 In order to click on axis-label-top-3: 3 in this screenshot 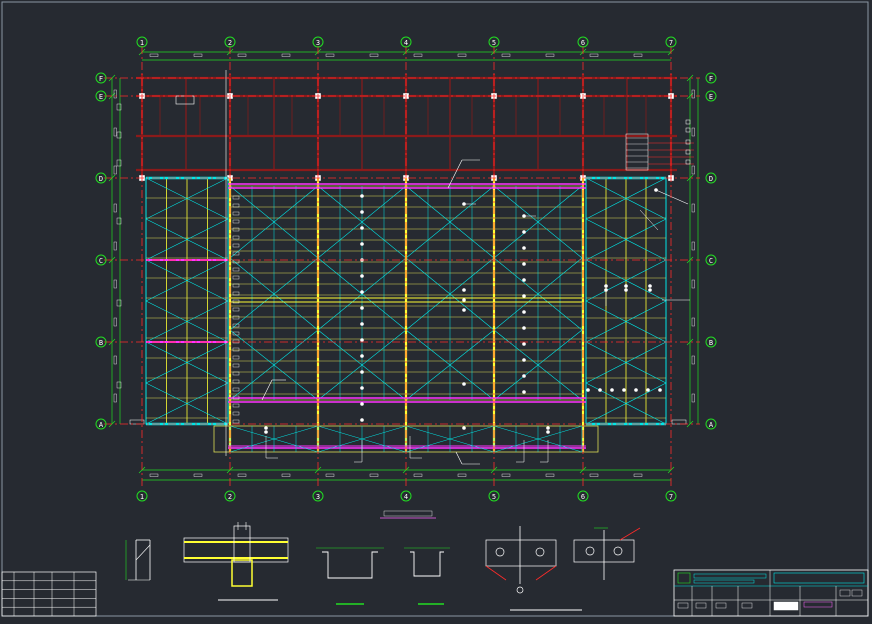, I will do `click(318, 43)`.